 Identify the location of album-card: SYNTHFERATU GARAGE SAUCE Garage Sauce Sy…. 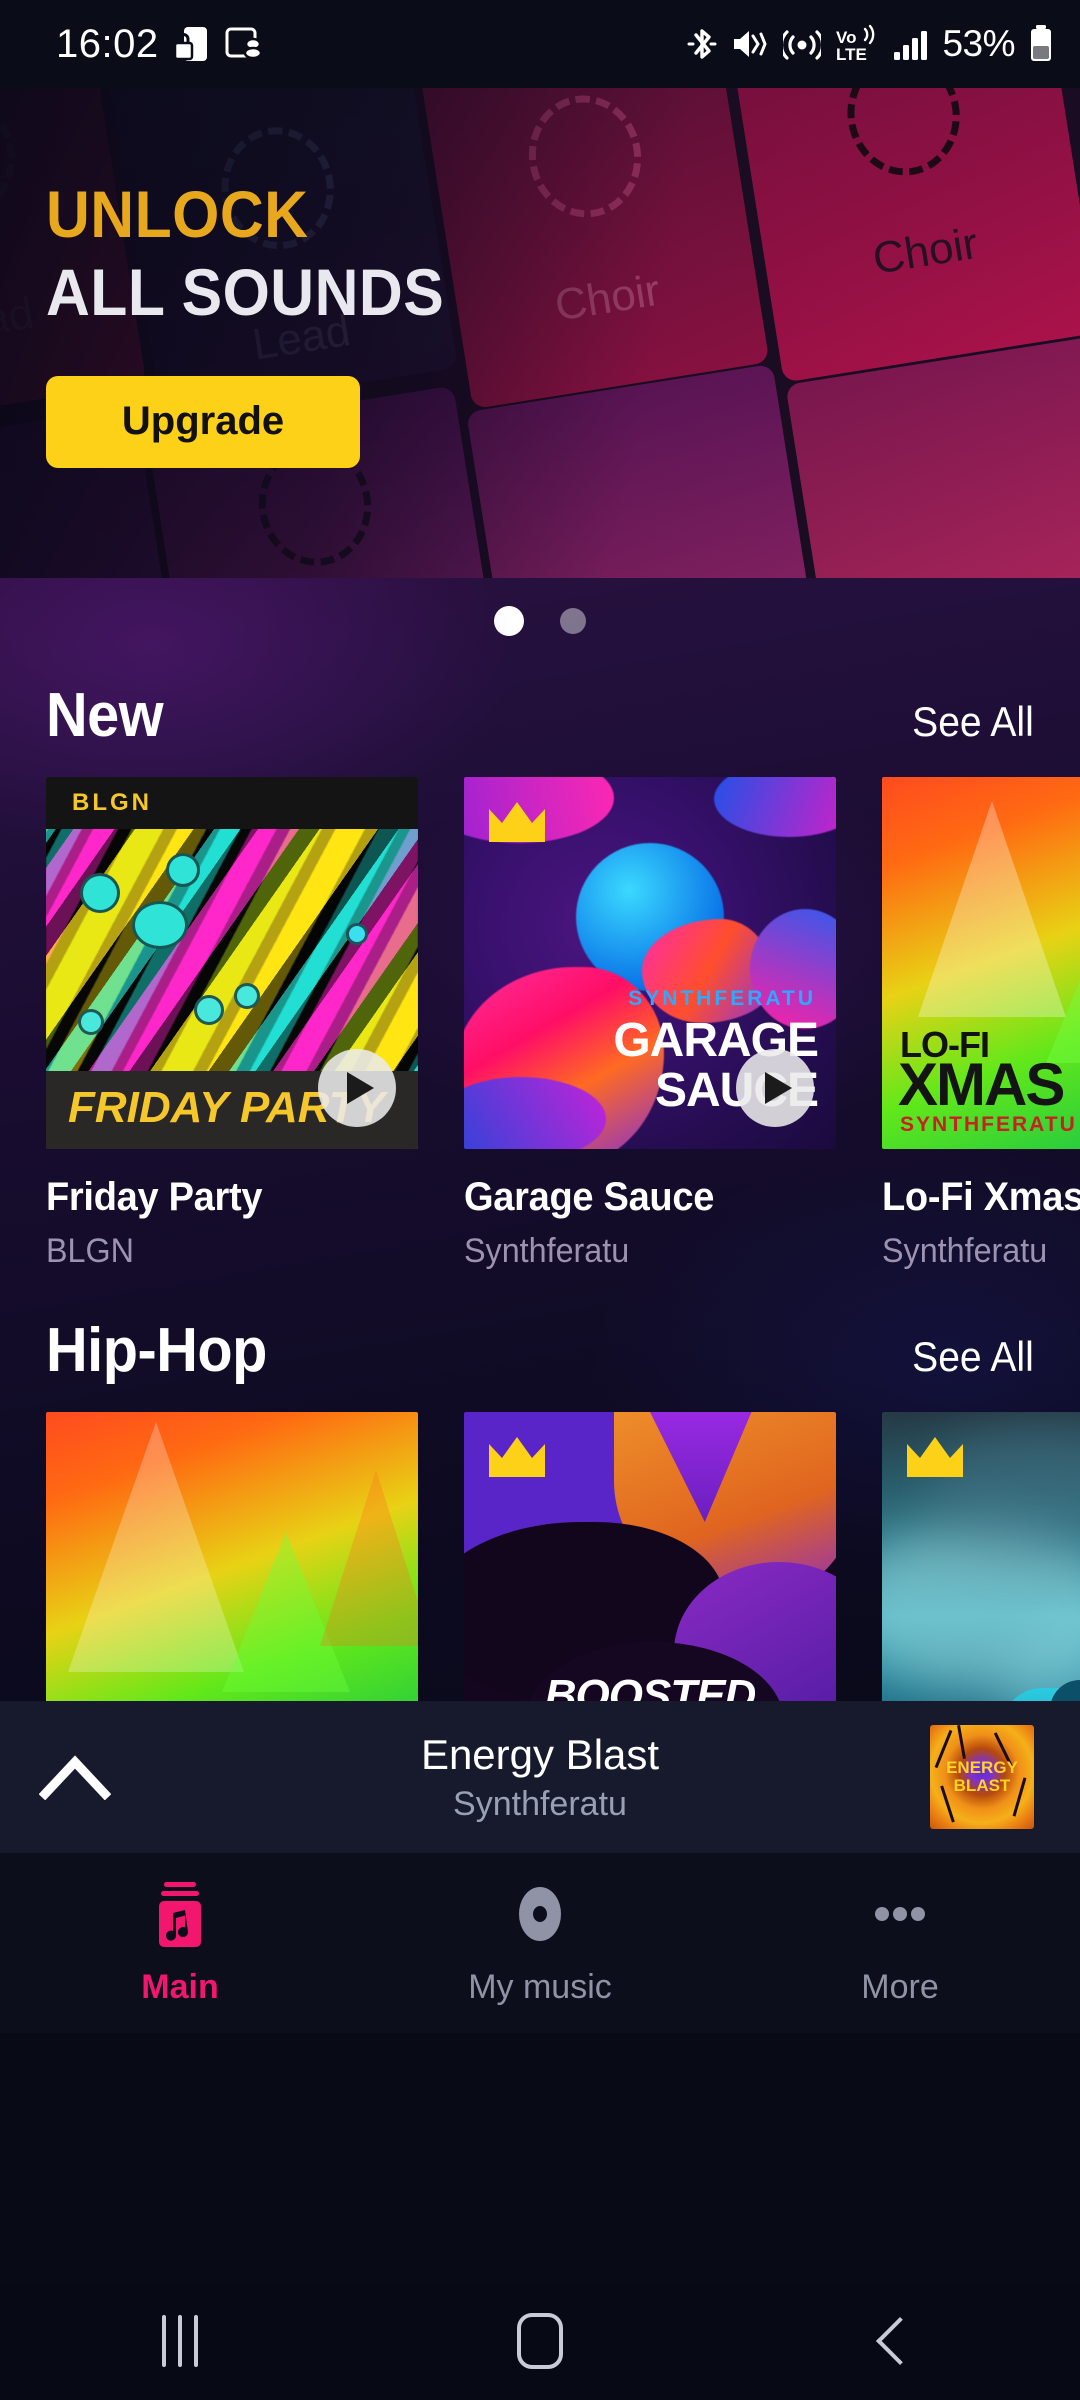
(650, 1024).